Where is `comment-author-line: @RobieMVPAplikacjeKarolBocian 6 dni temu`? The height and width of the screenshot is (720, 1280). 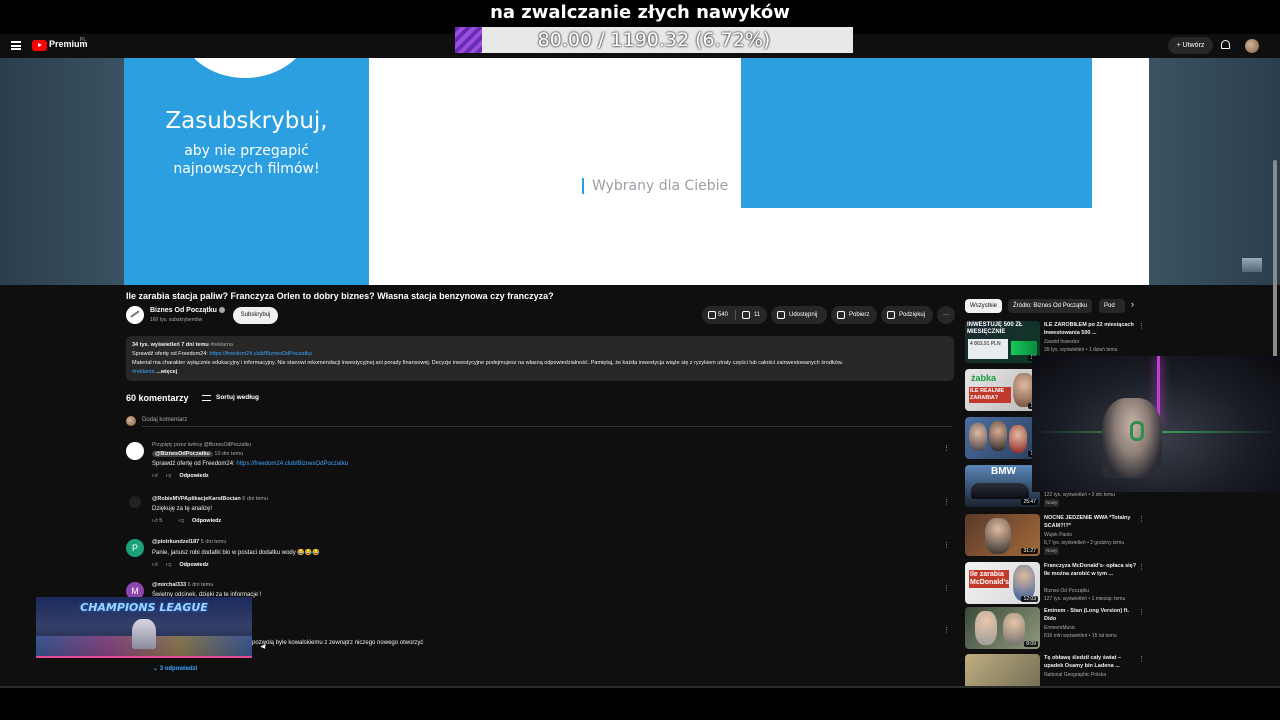 comment-author-line: @RobieMVPAplikacjeKarolBocian 6 dni temu is located at coordinates (547, 499).